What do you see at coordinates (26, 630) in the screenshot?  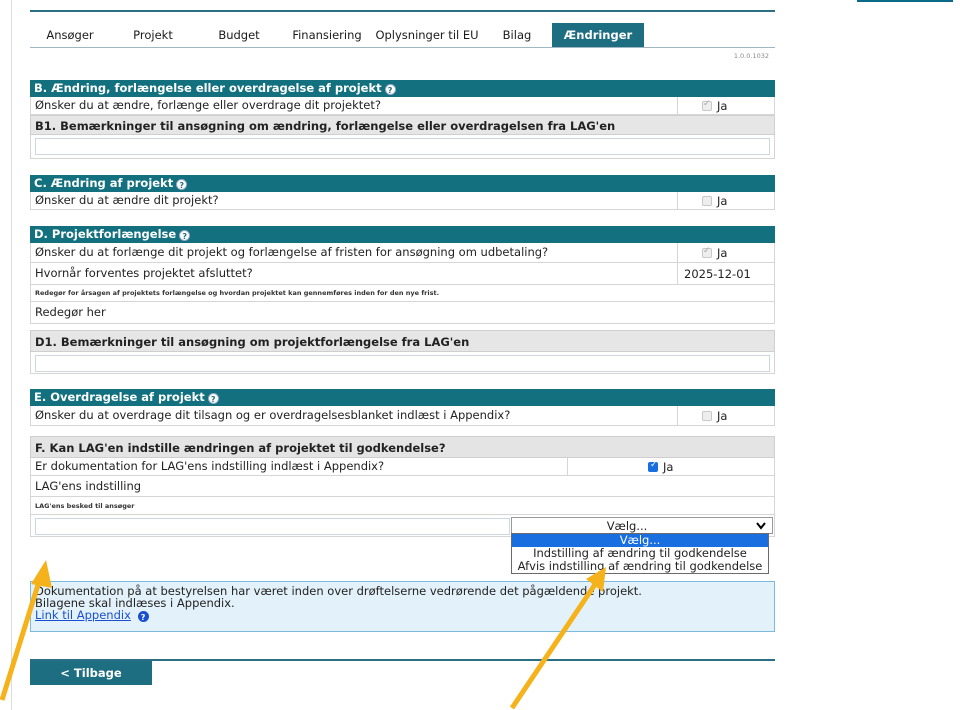 I see `arrow-left-icon` at bounding box center [26, 630].